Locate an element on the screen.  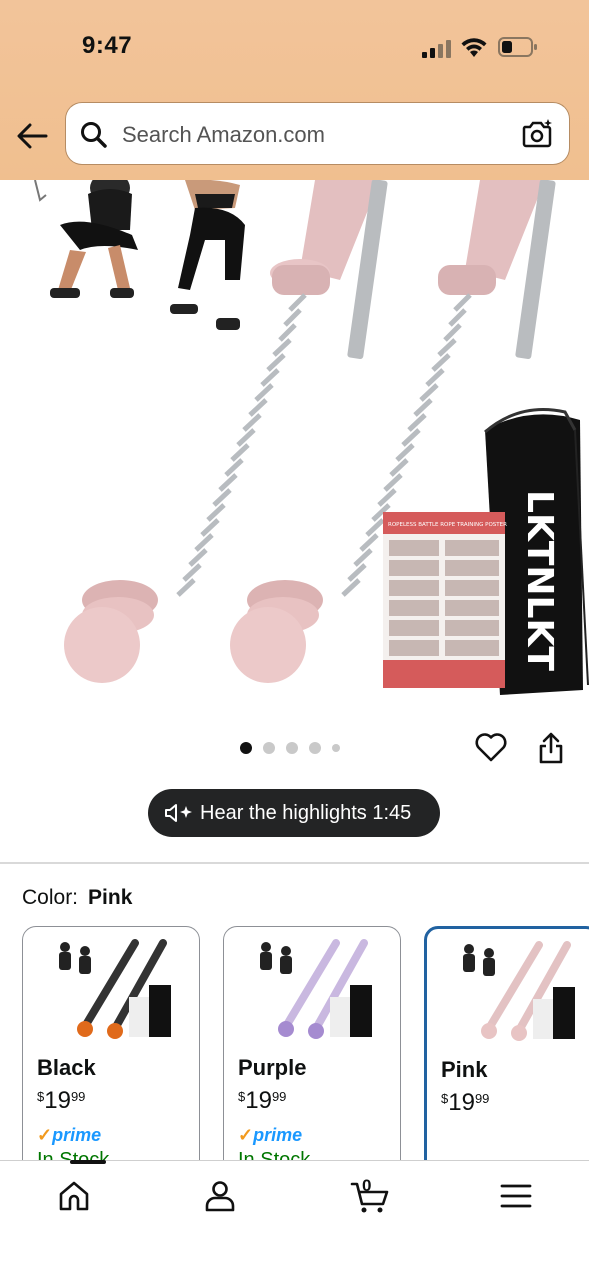
hear-highlights-button: Hear the highlights 1:45 is located at coordinates (294, 813).